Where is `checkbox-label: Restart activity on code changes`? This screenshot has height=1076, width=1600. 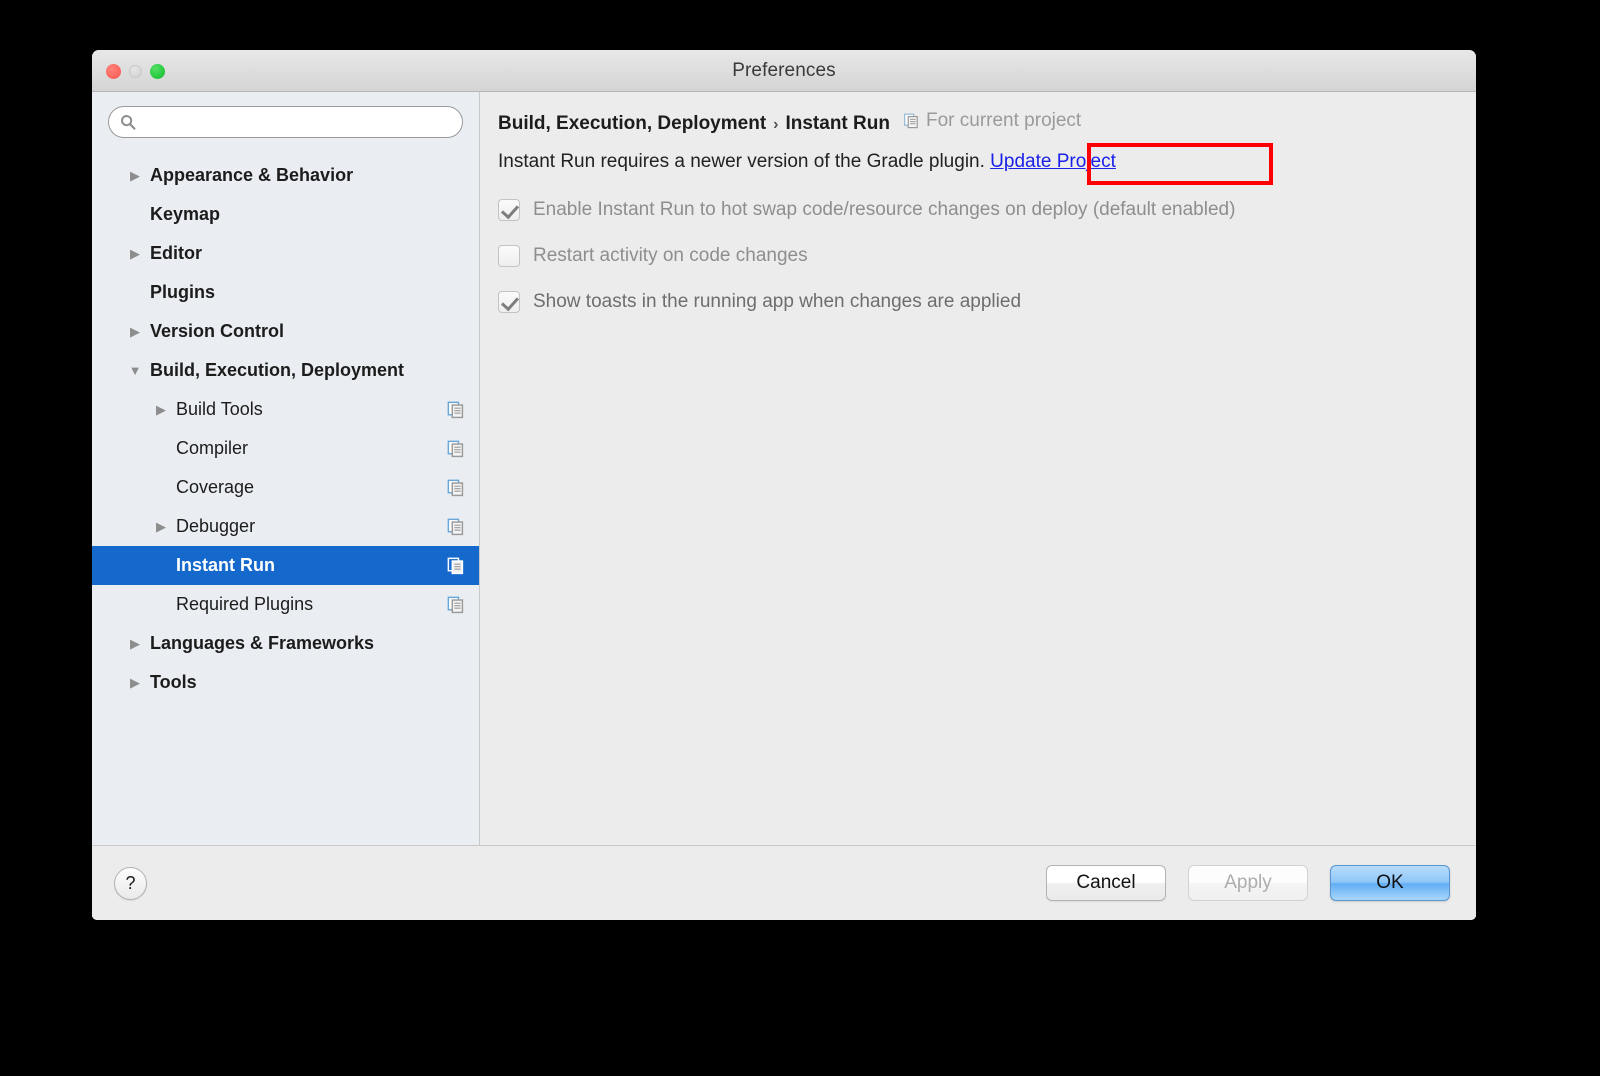
checkbox-label: Restart activity on code changes is located at coordinates (670, 255).